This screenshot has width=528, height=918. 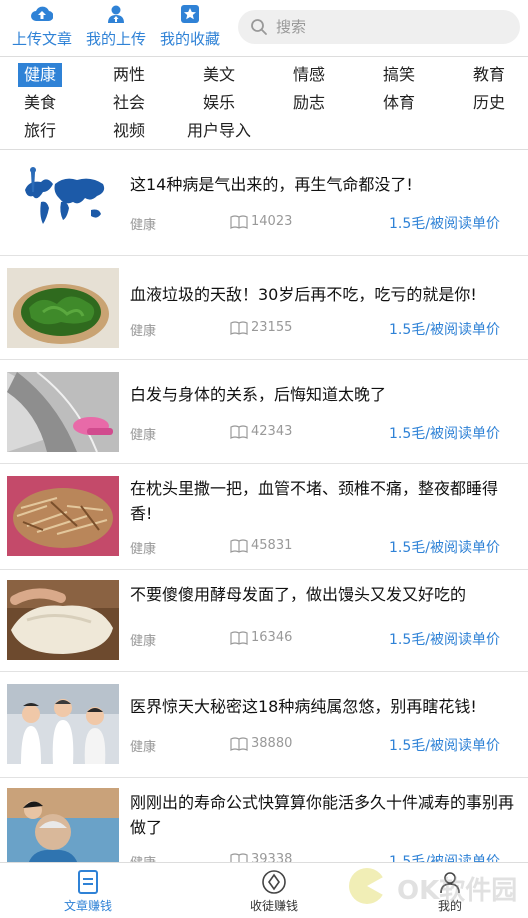 What do you see at coordinates (88, 882) in the screenshot?
I see `document-icon` at bounding box center [88, 882].